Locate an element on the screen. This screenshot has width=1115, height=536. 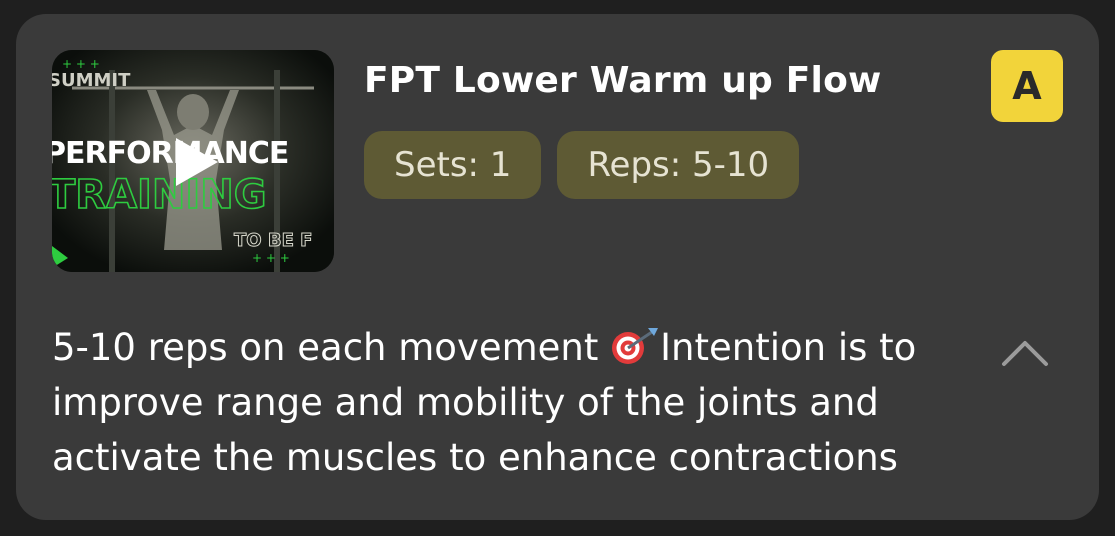
svg-text: PERFORMANCE is located at coordinates (170, 153).